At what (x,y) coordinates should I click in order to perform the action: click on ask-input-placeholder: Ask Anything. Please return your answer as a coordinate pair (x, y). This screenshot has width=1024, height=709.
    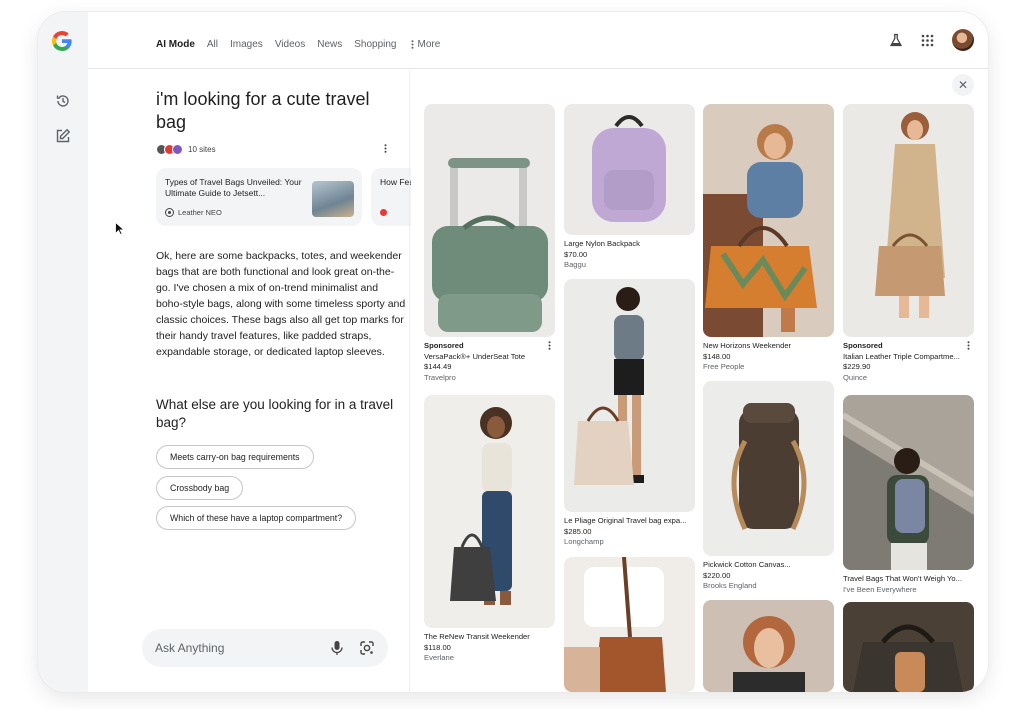
    Looking at the image, I should click on (190, 648).